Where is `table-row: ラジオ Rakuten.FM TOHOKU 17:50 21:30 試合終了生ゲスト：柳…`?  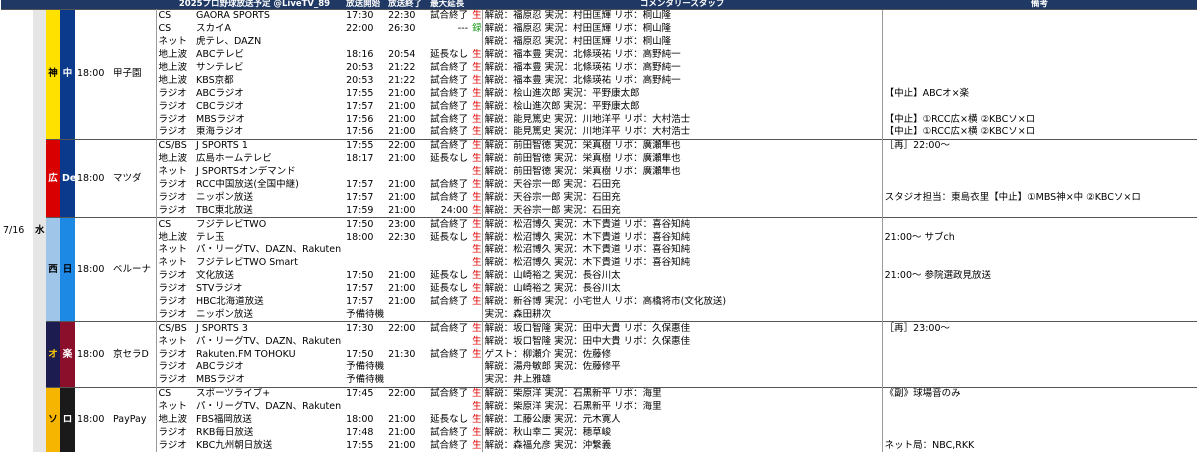
table-row: ラジオ Rakuten.FM TOHOKU 17:50 21:30 試合終了生ゲスト：柳… is located at coordinates (599, 355).